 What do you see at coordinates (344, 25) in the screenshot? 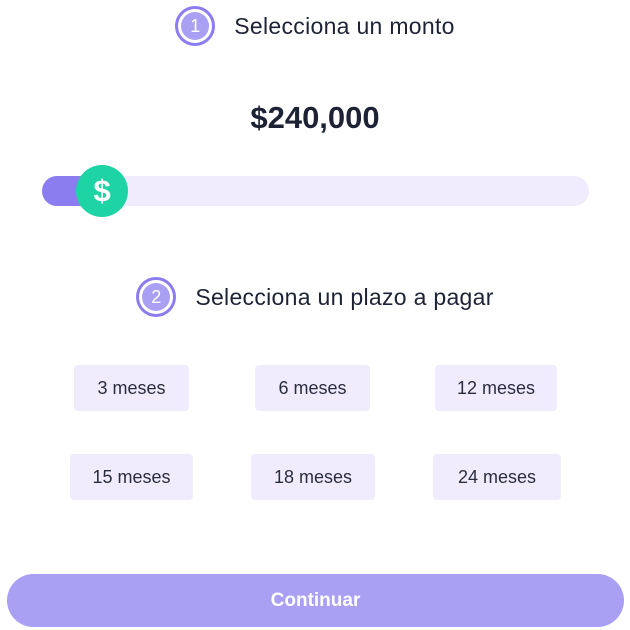
I see `step-1-title: Selecciona un monto` at bounding box center [344, 25].